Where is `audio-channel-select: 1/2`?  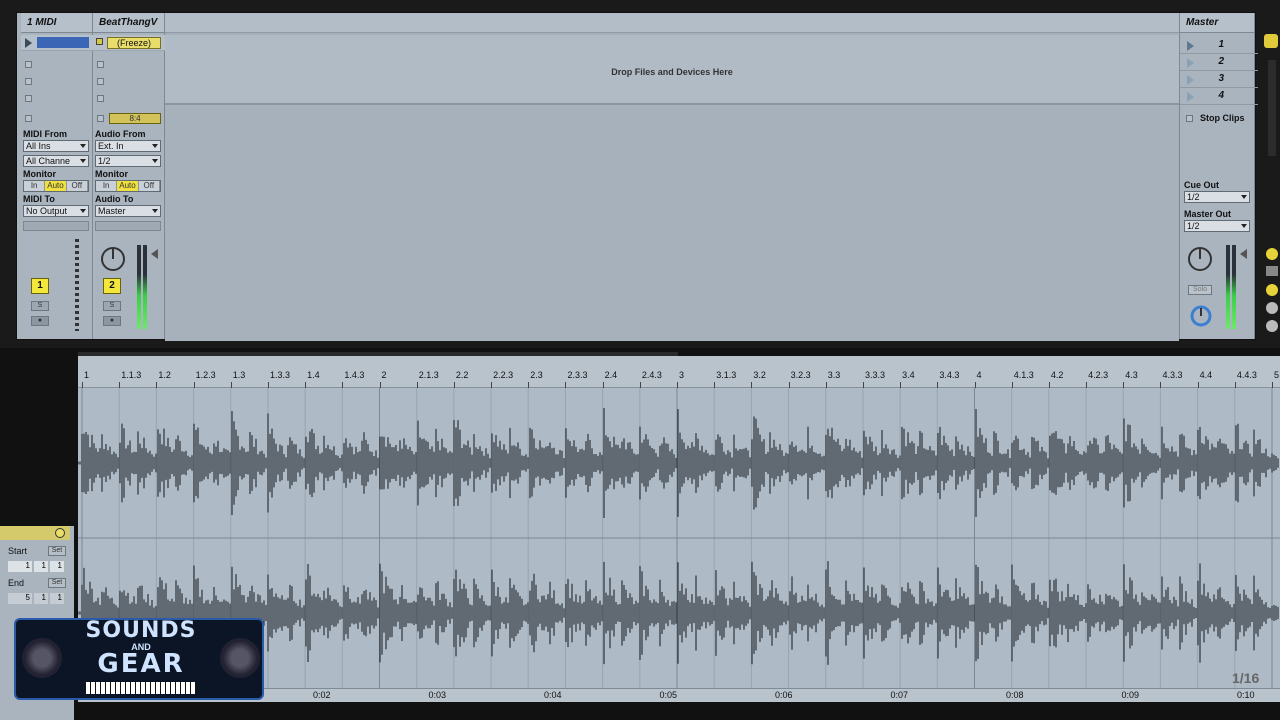 audio-channel-select: 1/2 is located at coordinates (128, 161).